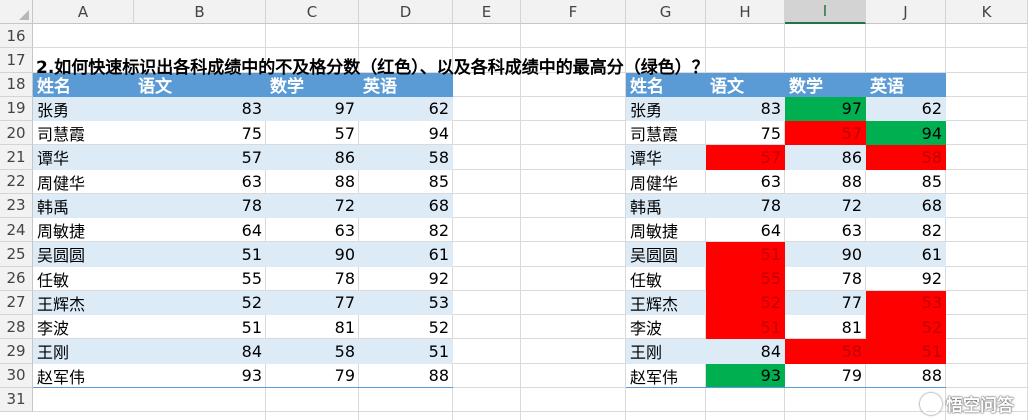  Describe the element at coordinates (906, 302) in the screenshot. I see `right-table-cell-english: 53` at that location.